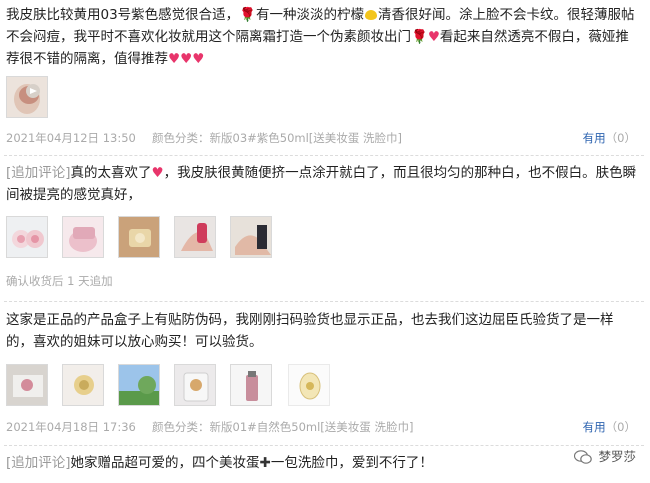 This screenshot has height=483, width=650. I want to click on review-date: 2021年04月12日 13:50, so click(71, 138).